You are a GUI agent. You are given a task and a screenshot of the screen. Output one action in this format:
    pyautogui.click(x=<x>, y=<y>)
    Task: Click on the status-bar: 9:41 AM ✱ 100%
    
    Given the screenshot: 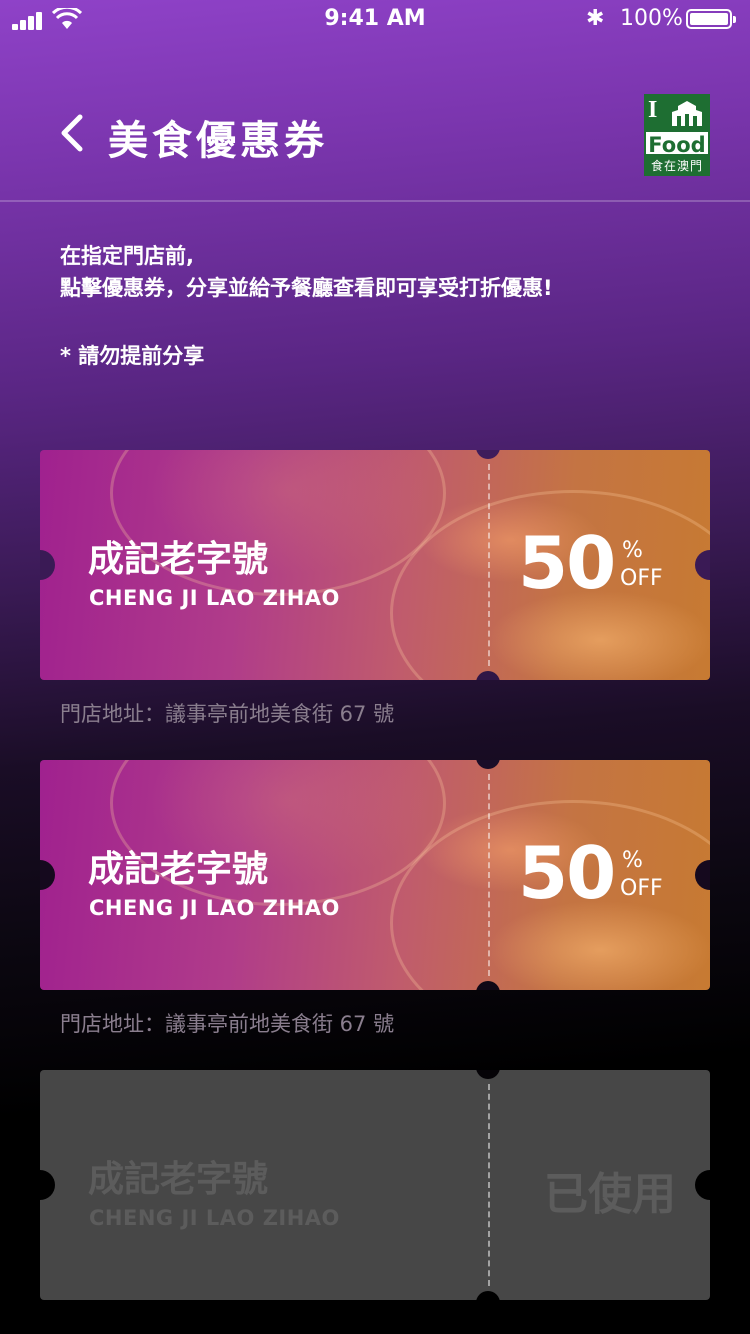 What is the action you would take?
    pyautogui.click(x=375, y=20)
    